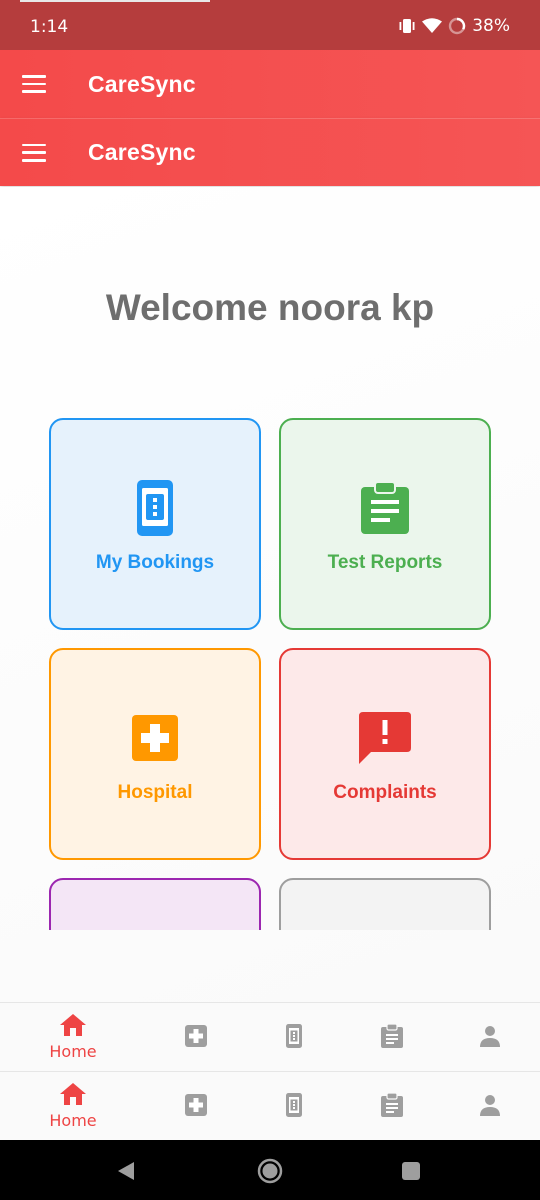 This screenshot has height=1200, width=540. I want to click on battery-percent: 38%, so click(491, 26).